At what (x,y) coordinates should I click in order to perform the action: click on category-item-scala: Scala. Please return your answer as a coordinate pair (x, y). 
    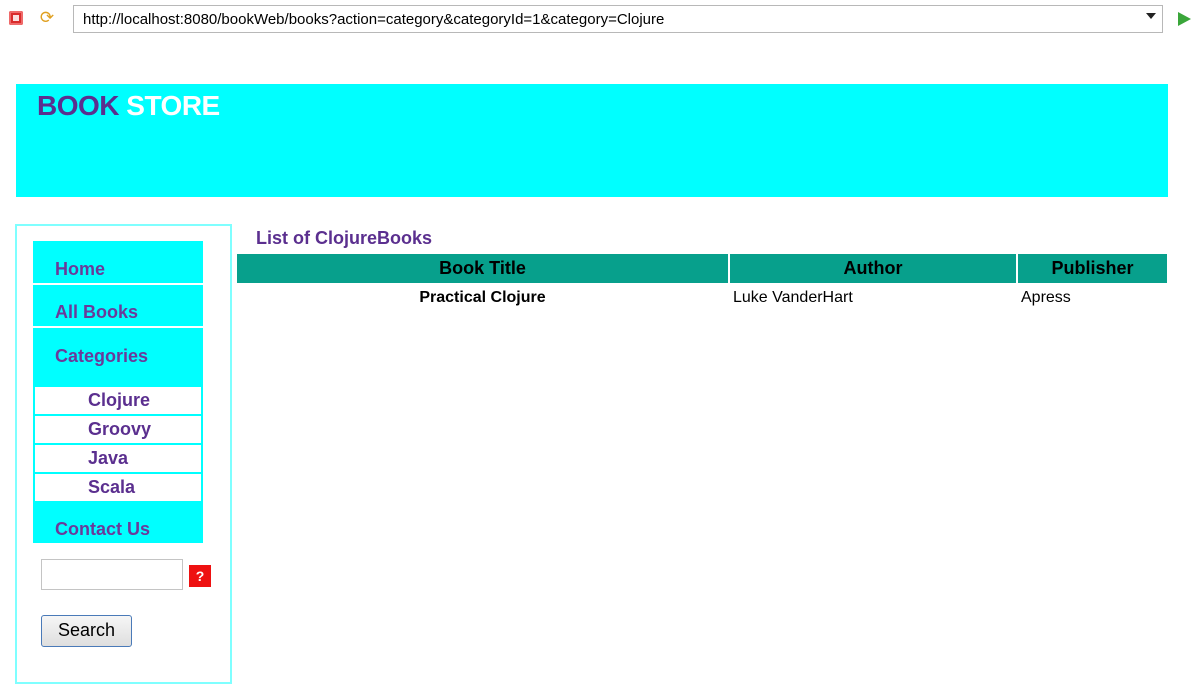
    Looking at the image, I should click on (118, 487).